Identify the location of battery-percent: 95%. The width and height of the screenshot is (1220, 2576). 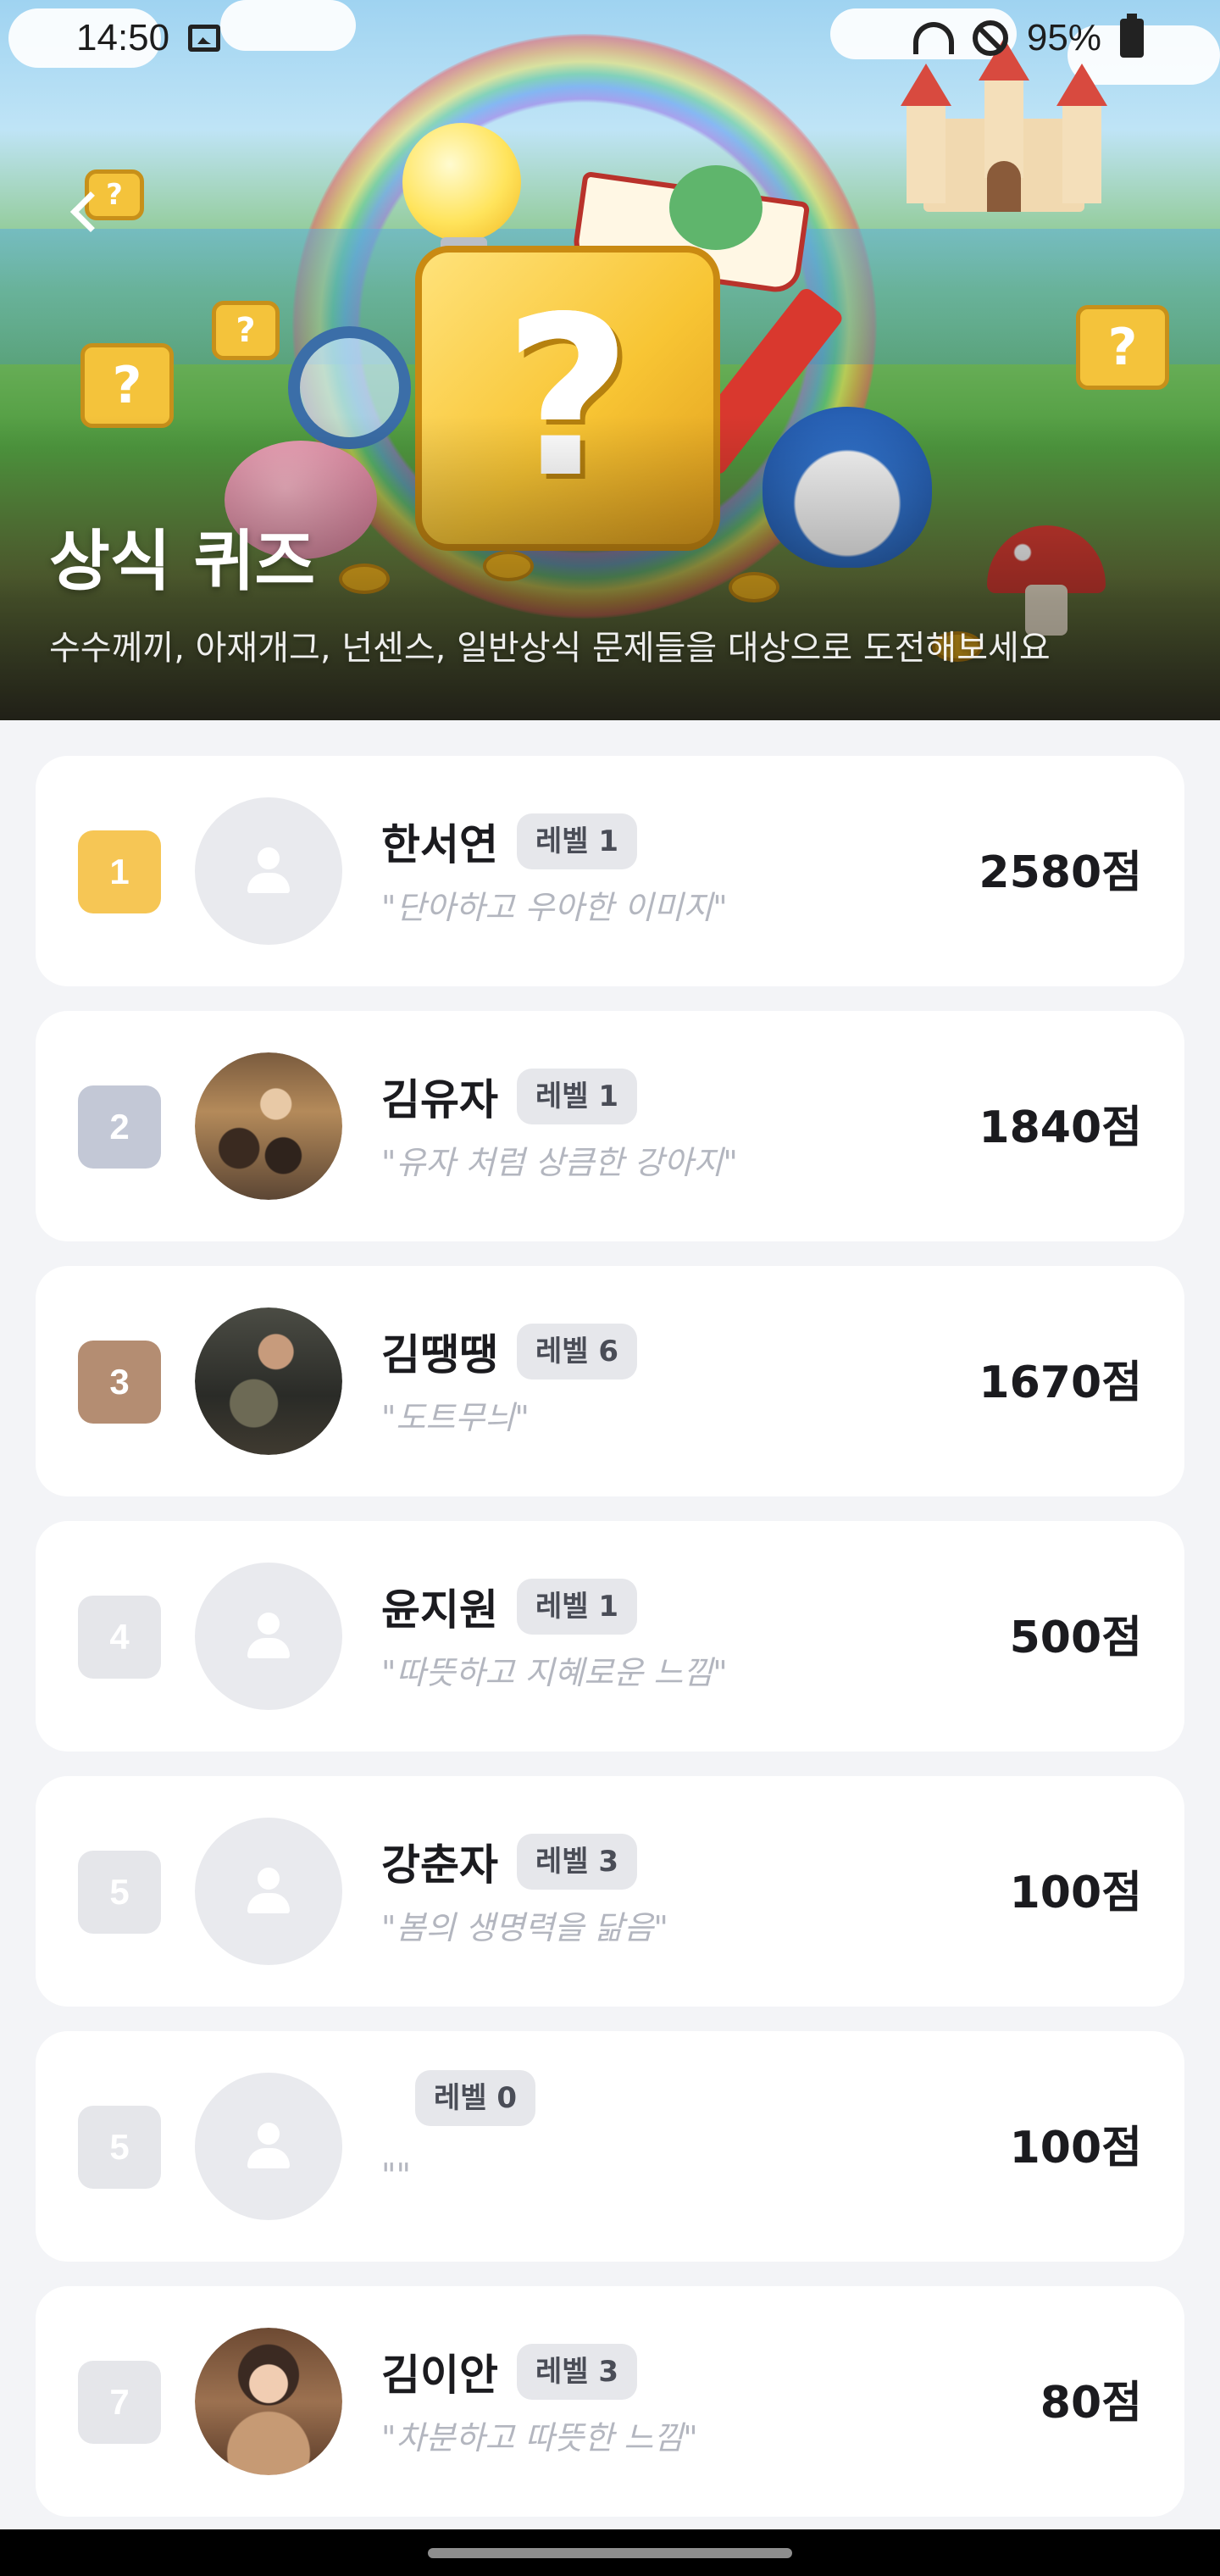
(1063, 37).